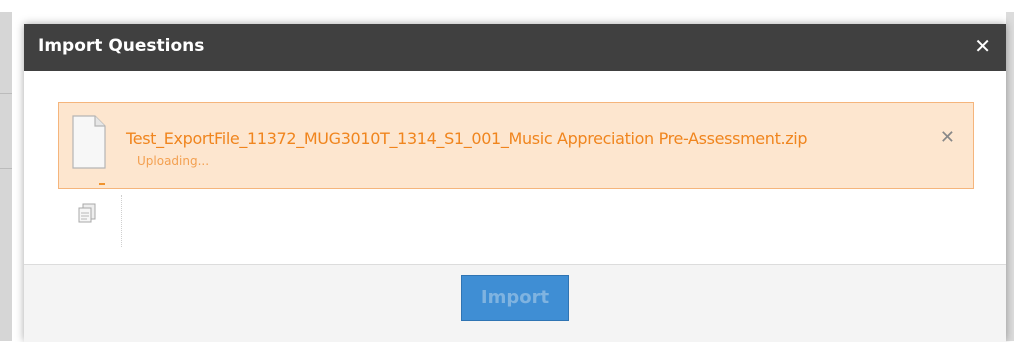 This screenshot has height=342, width=1014. What do you see at coordinates (1010, 176) in the screenshot?
I see `background-right-edge` at bounding box center [1010, 176].